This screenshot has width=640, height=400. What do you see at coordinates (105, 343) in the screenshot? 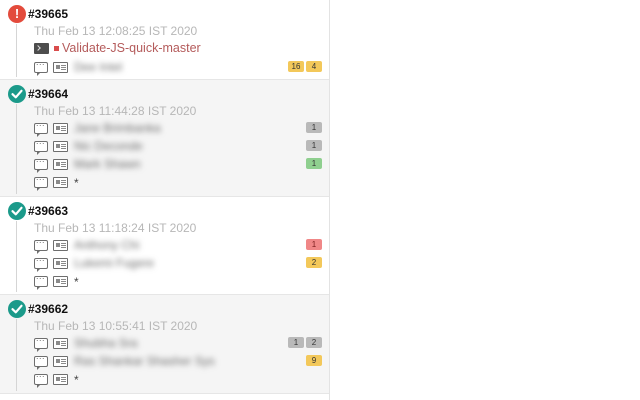
I see `author-name: Shubha Sra` at bounding box center [105, 343].